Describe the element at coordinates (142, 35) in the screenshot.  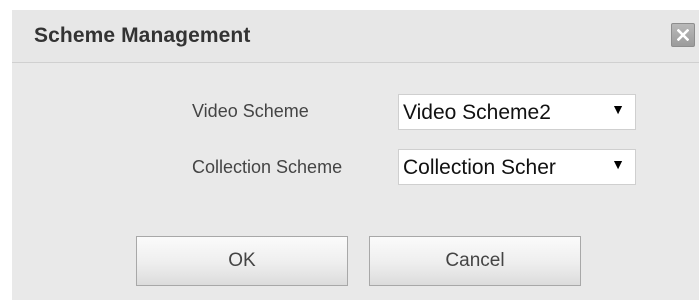
I see `dialog-title: Scheme Management` at that location.